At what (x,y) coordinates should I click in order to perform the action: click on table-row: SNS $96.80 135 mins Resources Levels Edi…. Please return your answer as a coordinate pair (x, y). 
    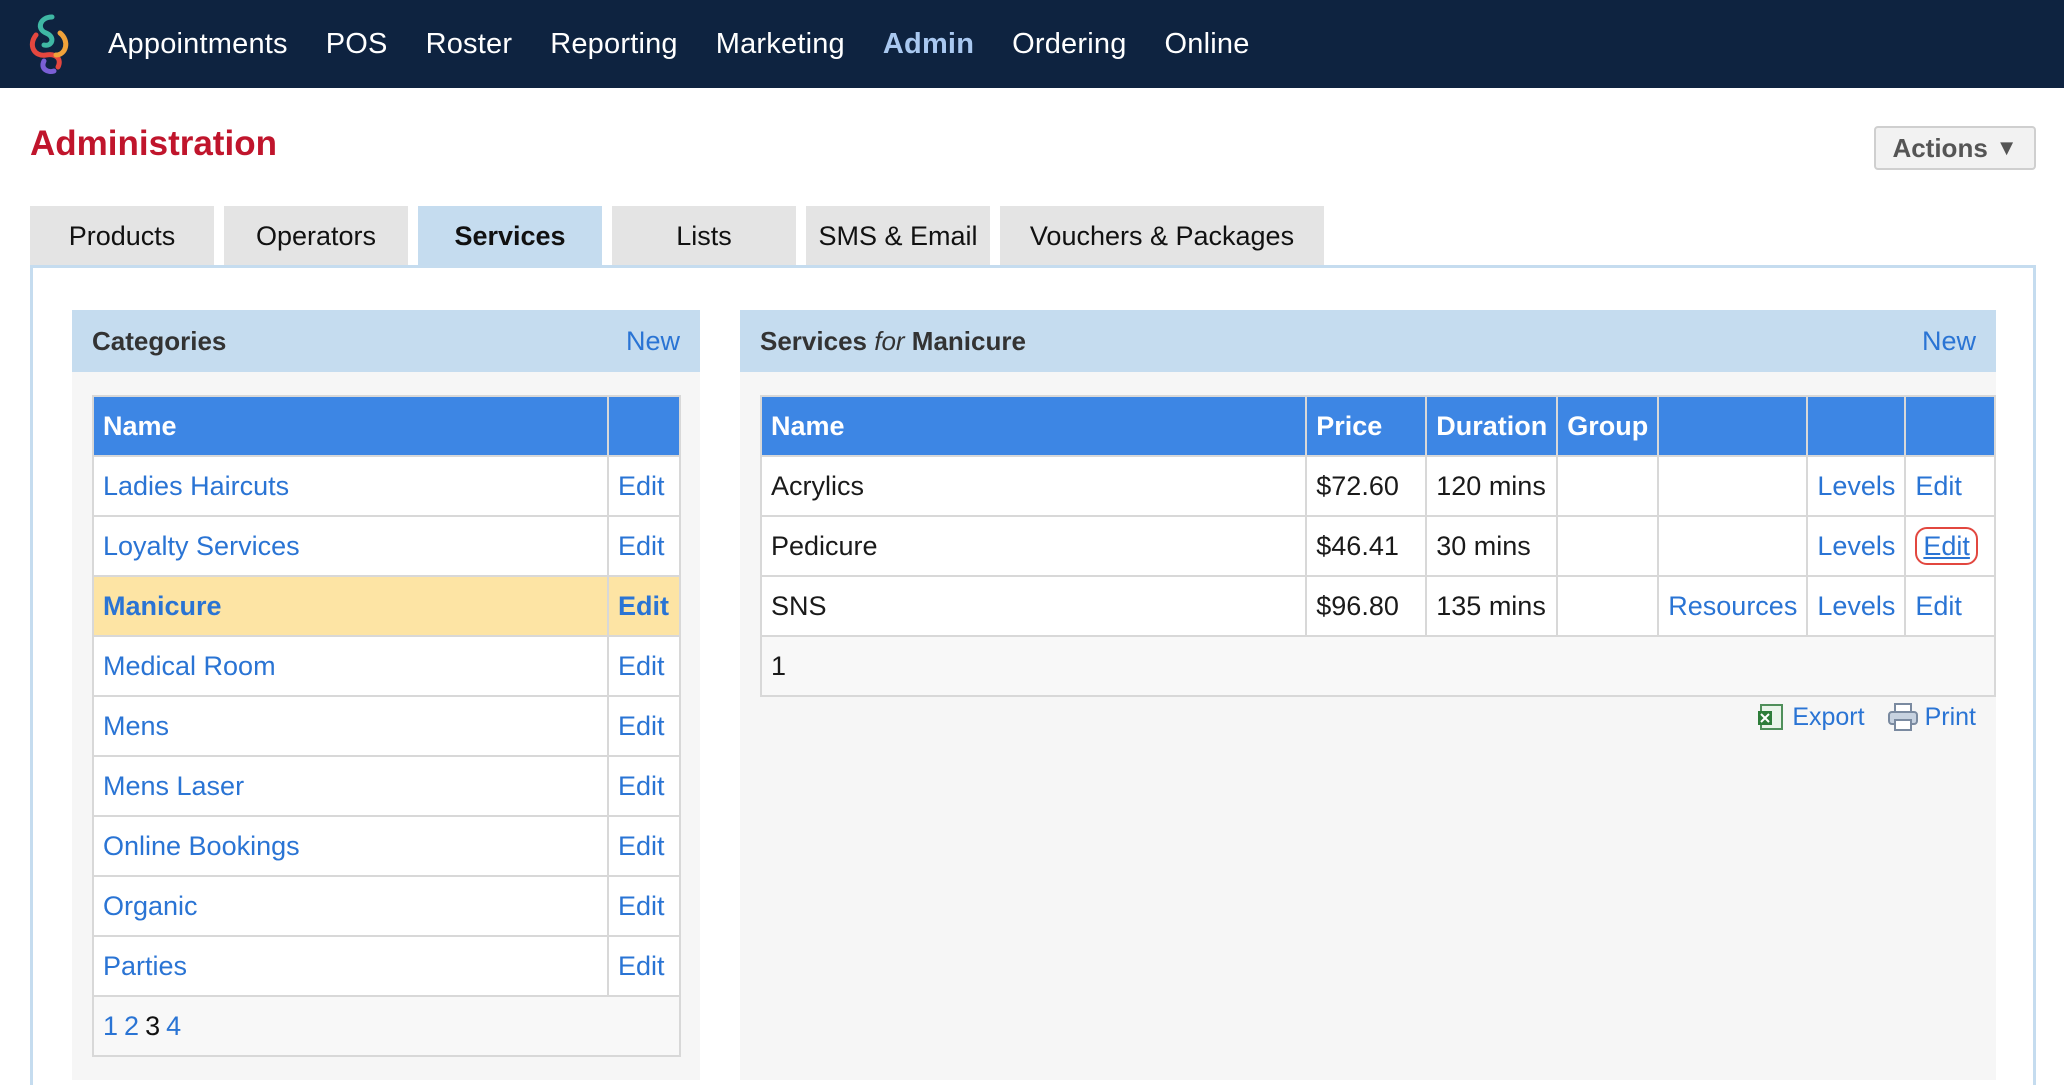
    Looking at the image, I should click on (1377, 606).